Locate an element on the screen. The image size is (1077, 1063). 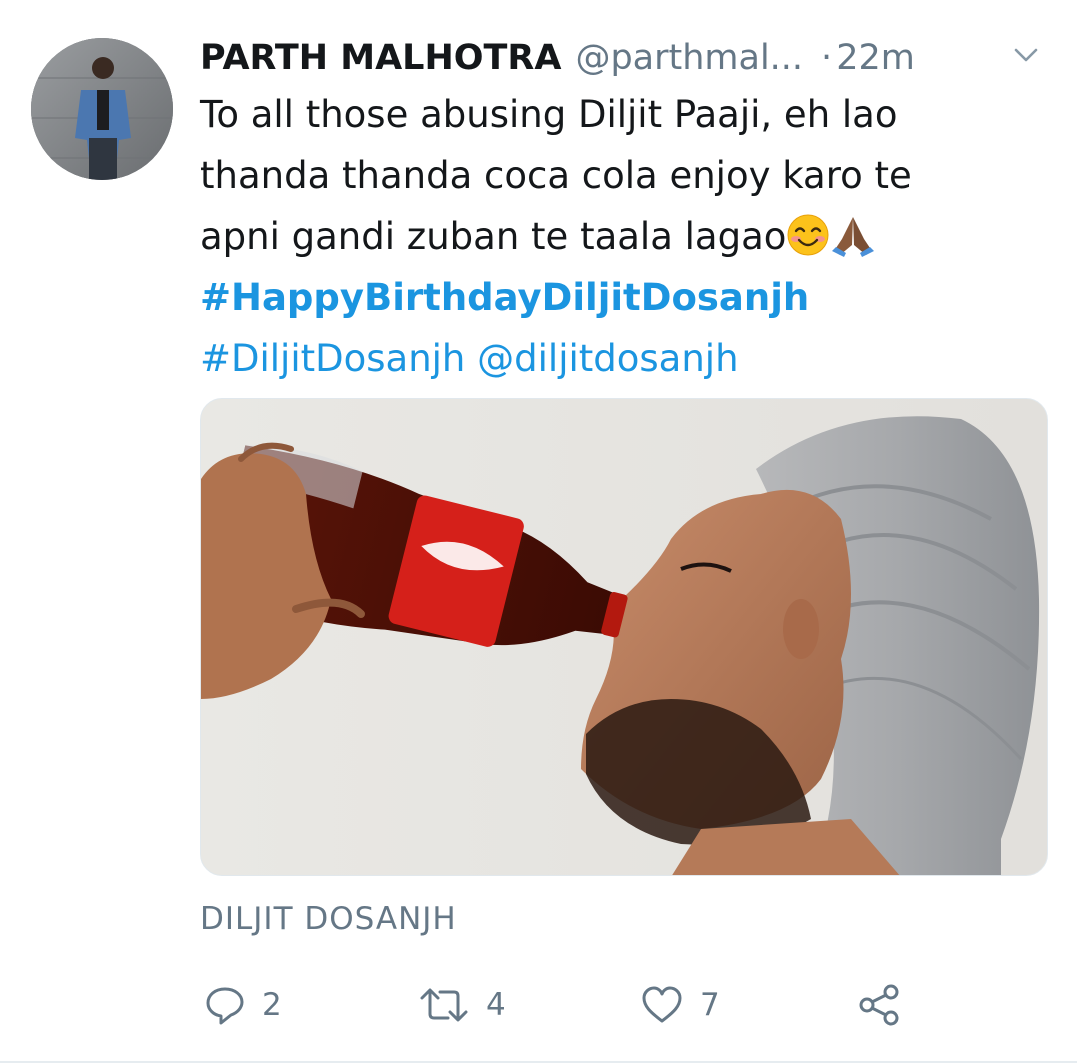
reply-count: 2 is located at coordinates (272, 1005).